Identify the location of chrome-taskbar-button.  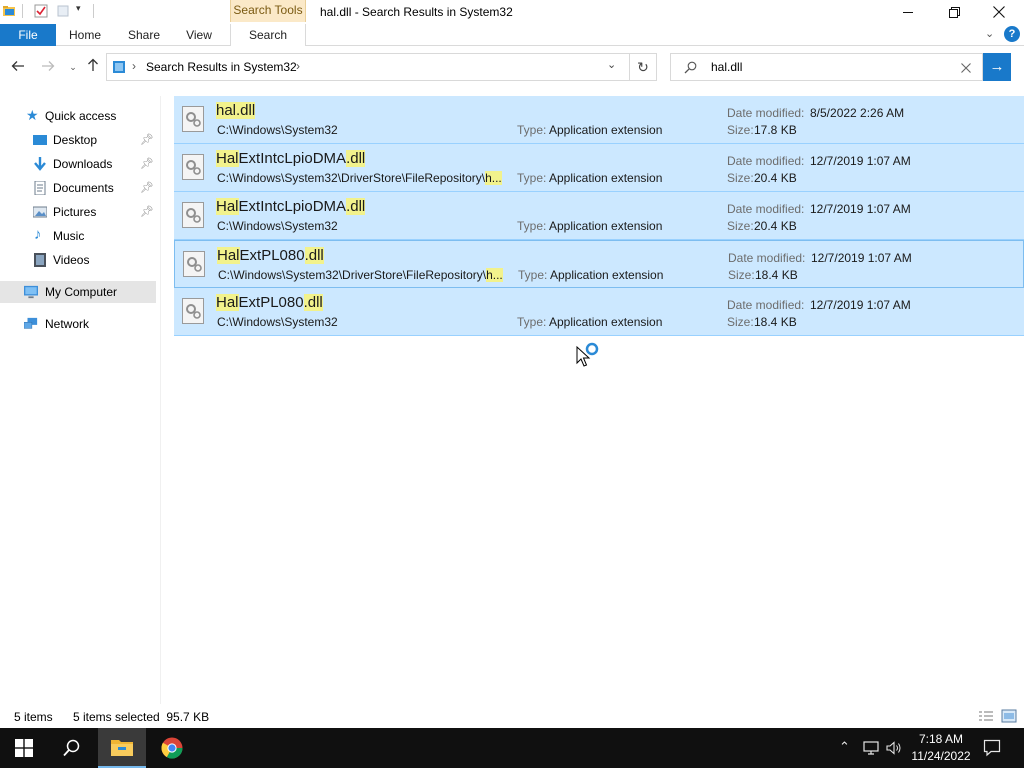
(172, 748).